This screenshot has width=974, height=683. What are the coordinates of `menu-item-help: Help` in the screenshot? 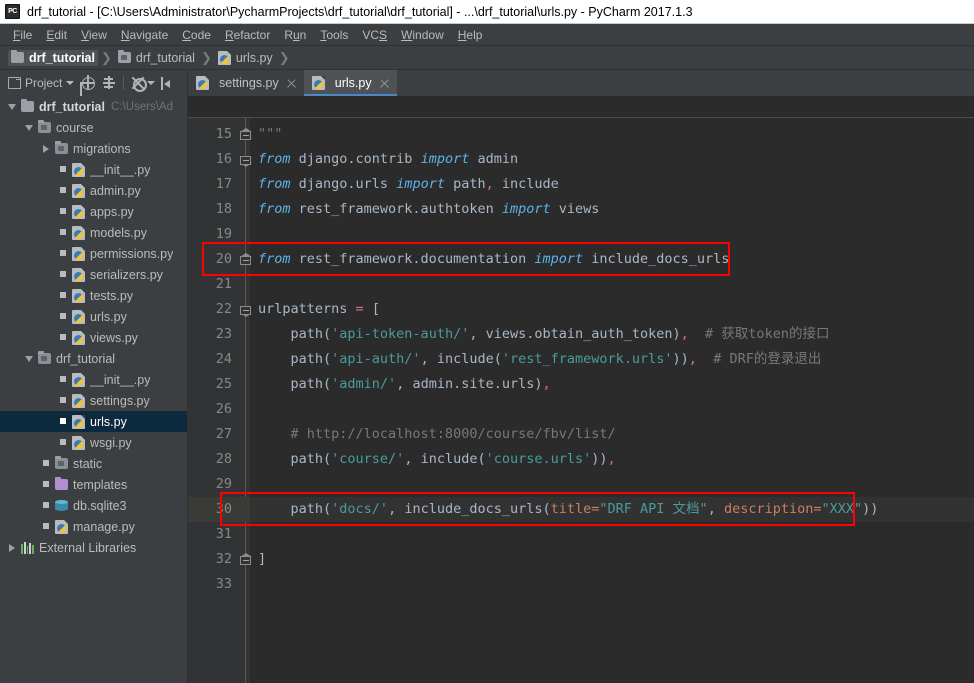 It's located at (470, 35).